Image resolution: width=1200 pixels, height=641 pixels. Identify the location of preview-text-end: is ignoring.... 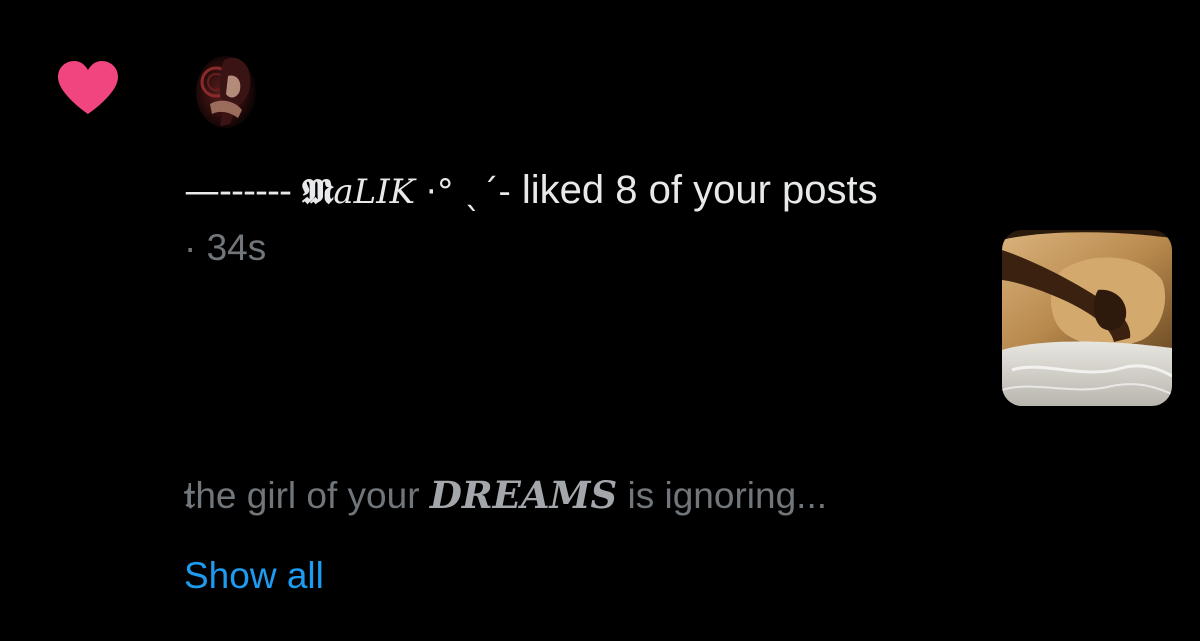
(722, 495).